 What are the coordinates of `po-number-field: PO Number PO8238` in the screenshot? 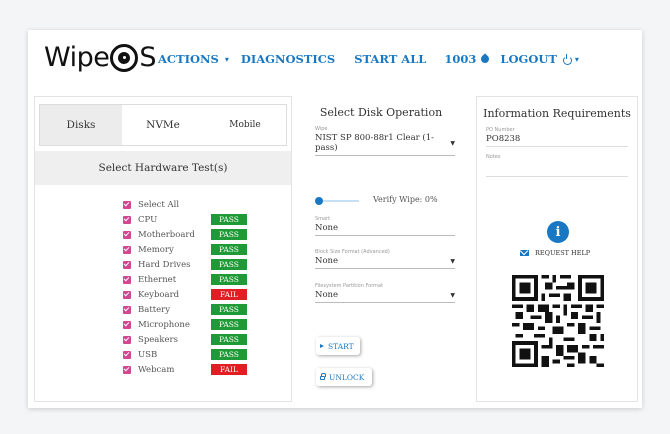 It's located at (557, 137).